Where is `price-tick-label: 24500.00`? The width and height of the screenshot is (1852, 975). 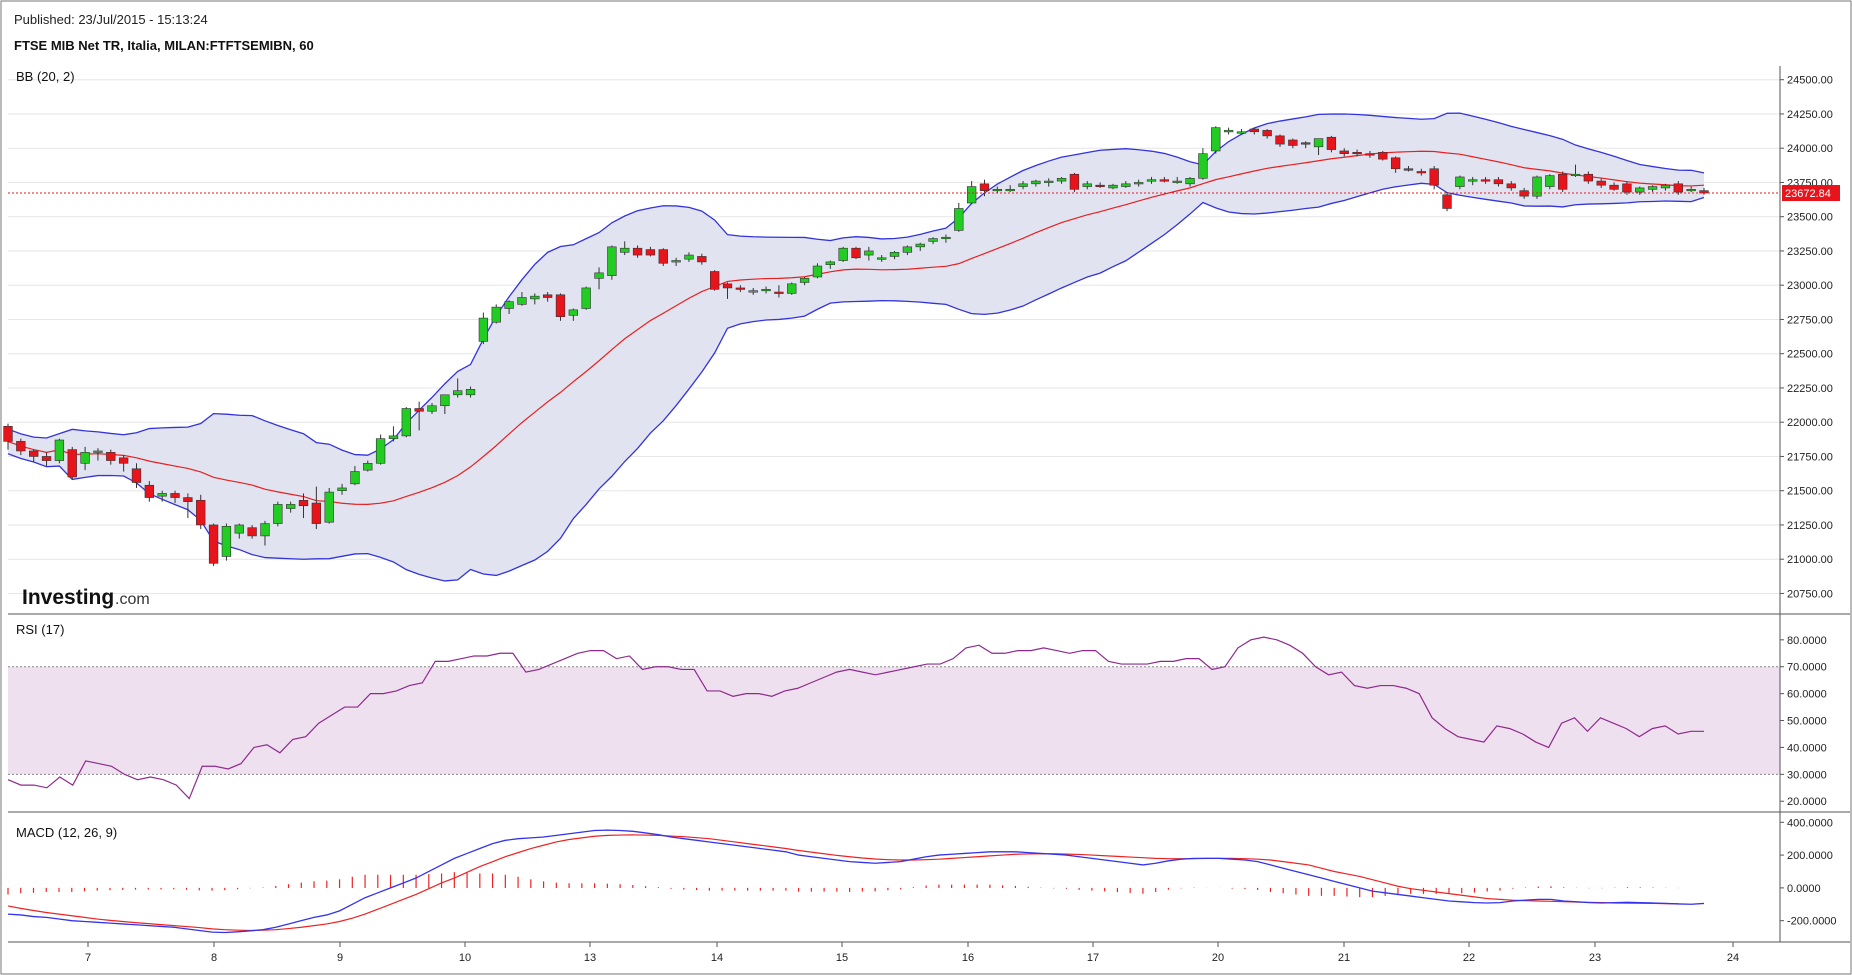 price-tick-label: 24500.00 is located at coordinates (1810, 81).